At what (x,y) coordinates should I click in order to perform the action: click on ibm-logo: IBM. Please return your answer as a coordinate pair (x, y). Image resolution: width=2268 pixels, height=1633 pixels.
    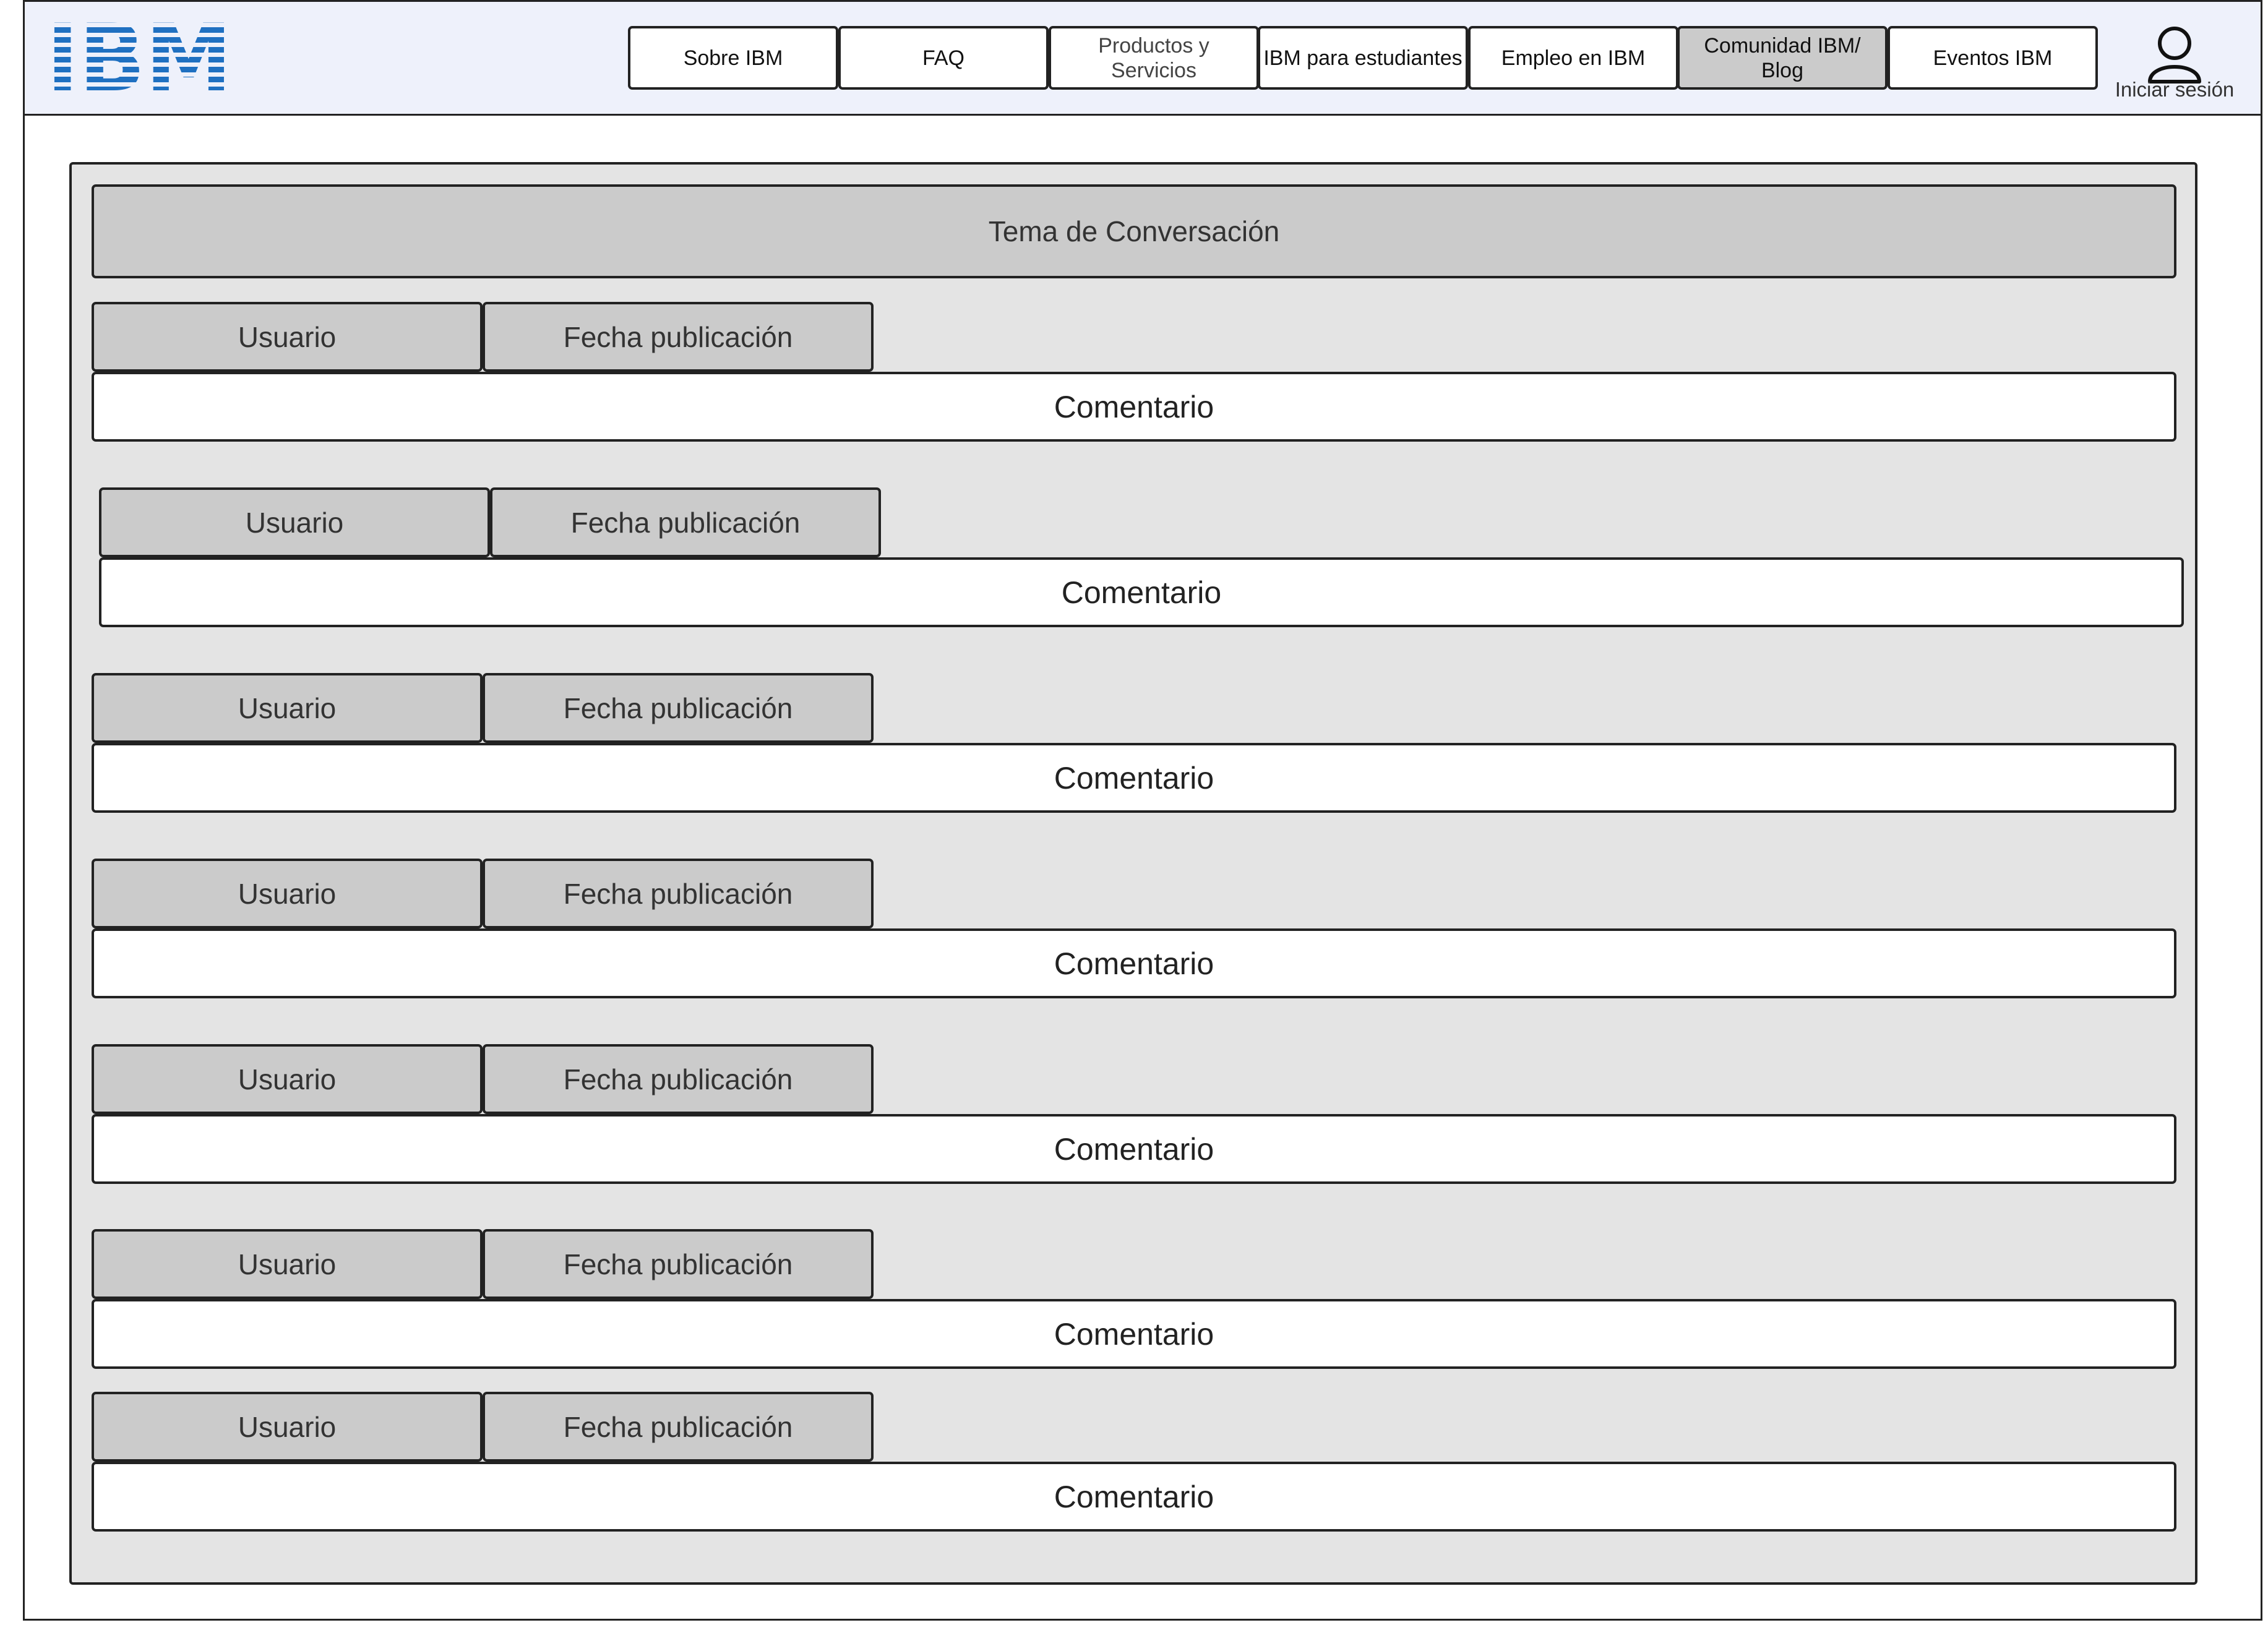
    Looking at the image, I should click on (139, 55).